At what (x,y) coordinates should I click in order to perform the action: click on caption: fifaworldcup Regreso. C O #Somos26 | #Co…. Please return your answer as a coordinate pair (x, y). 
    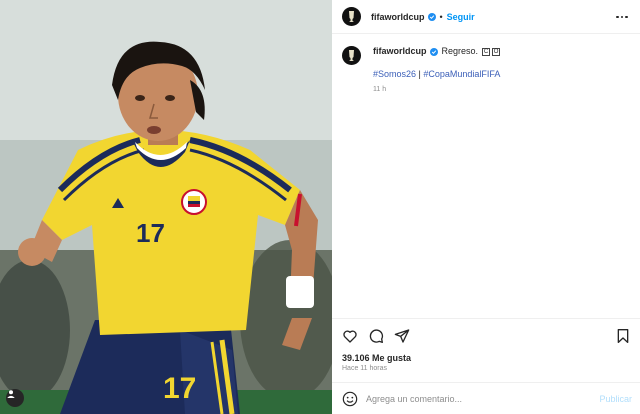
    Looking at the image, I should click on (487, 69).